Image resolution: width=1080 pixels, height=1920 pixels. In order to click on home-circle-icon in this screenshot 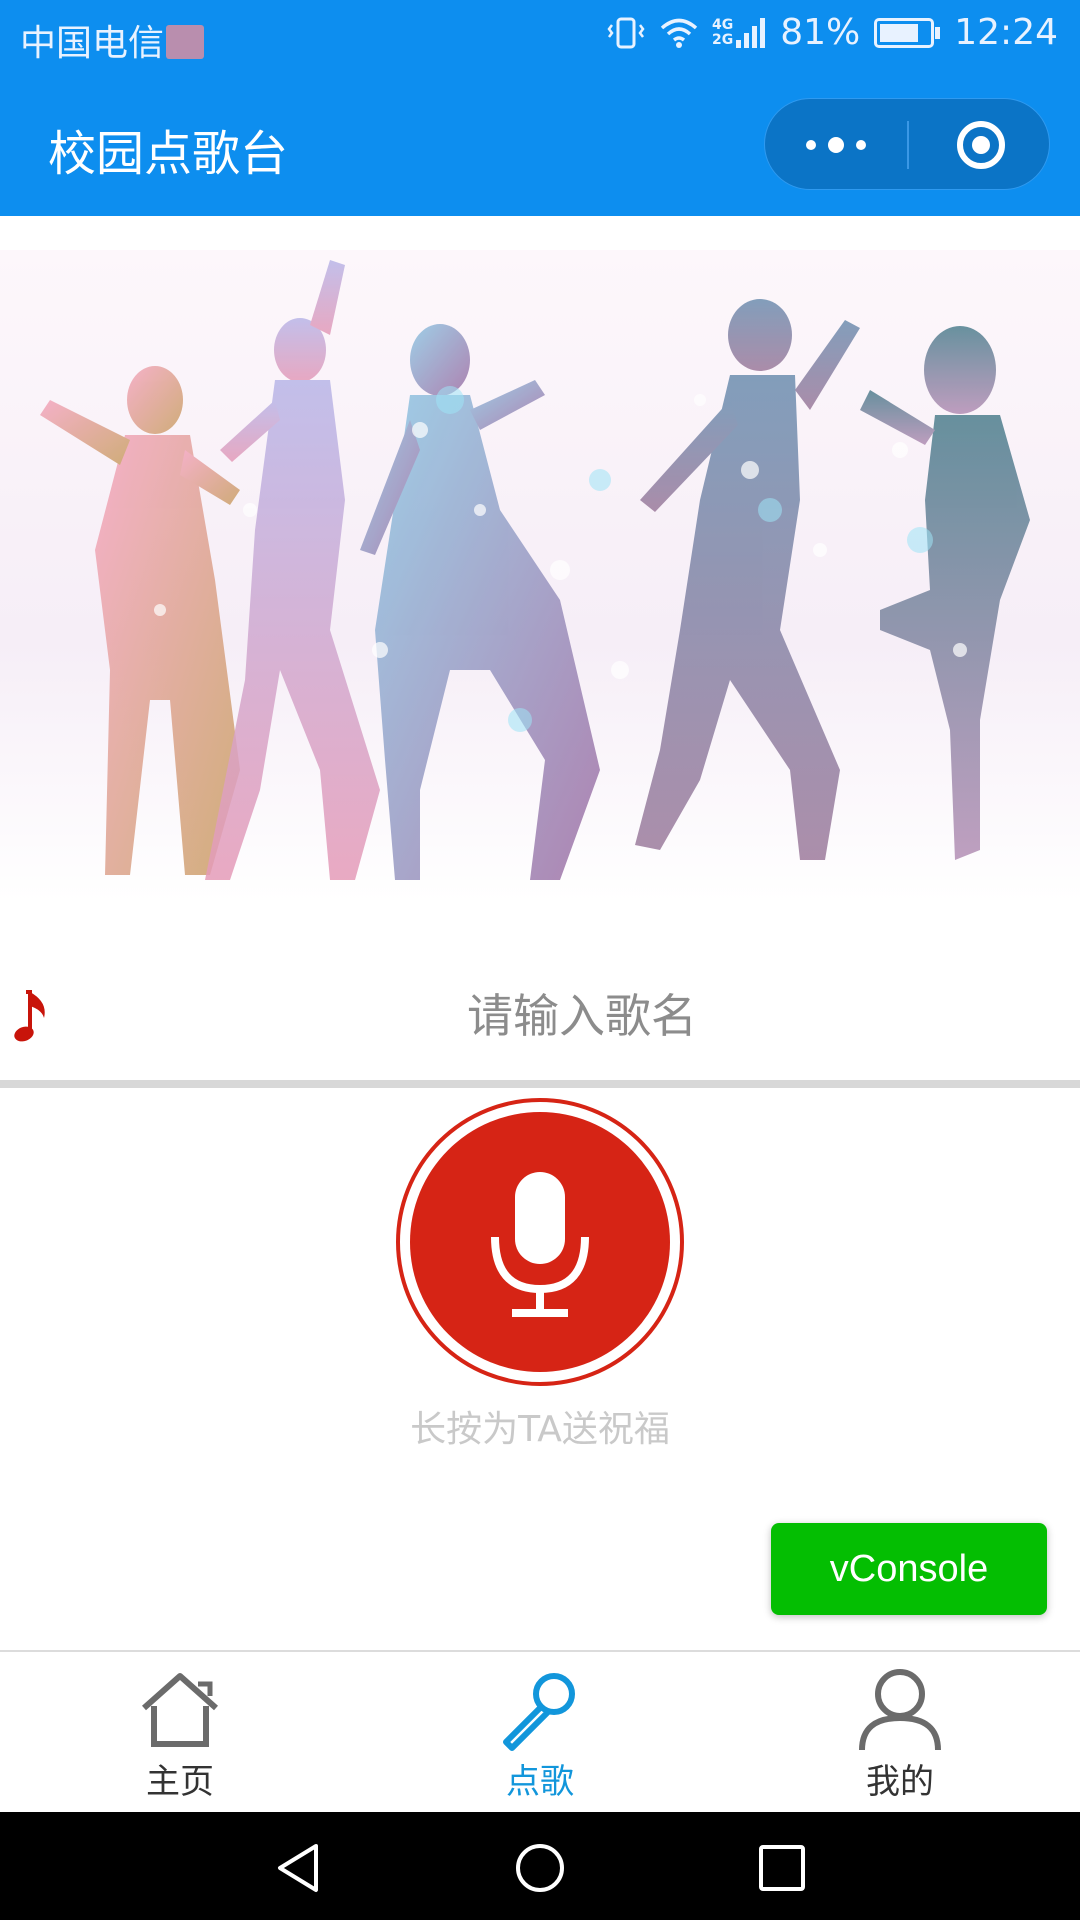, I will do `click(540, 1868)`.